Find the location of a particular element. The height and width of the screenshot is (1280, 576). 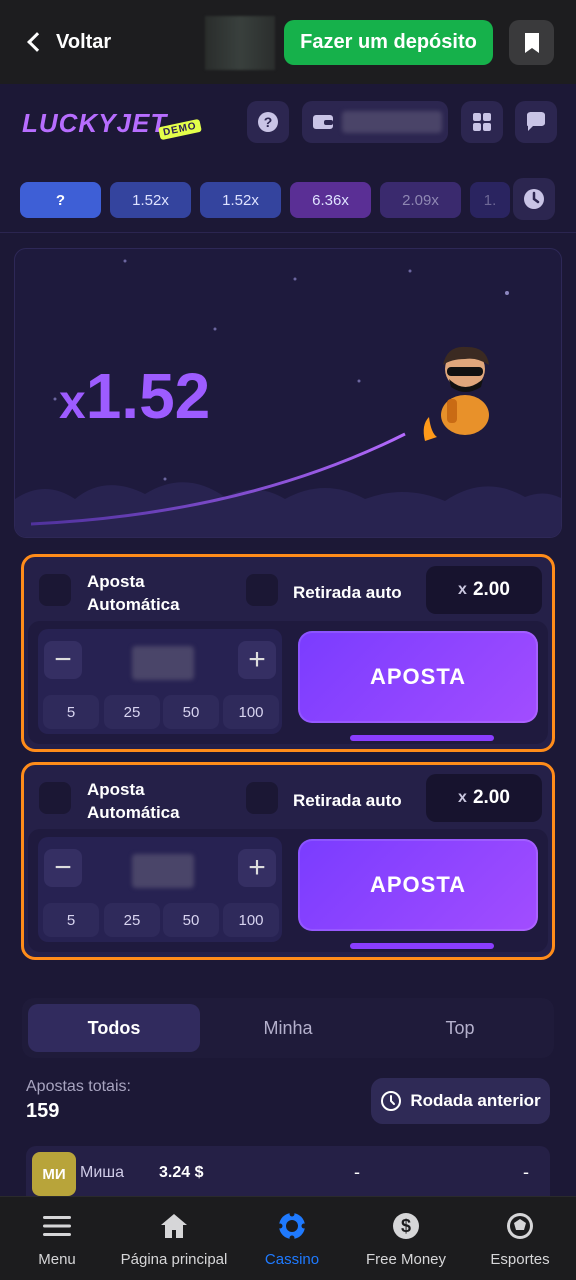

previous-round-button: Rodada anterior is located at coordinates (460, 1101).